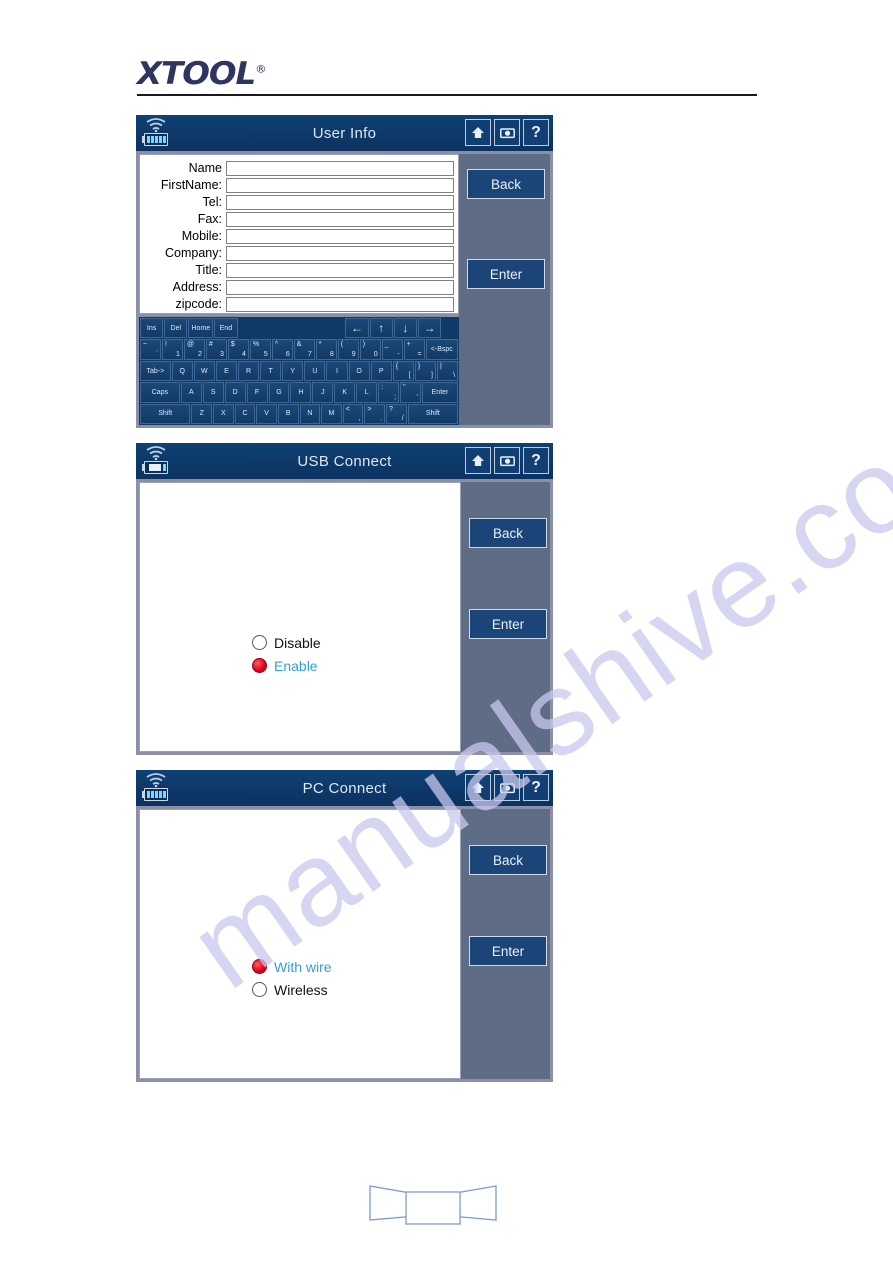 The height and width of the screenshot is (1263, 893). I want to click on field-input-zipcode, so click(340, 304).